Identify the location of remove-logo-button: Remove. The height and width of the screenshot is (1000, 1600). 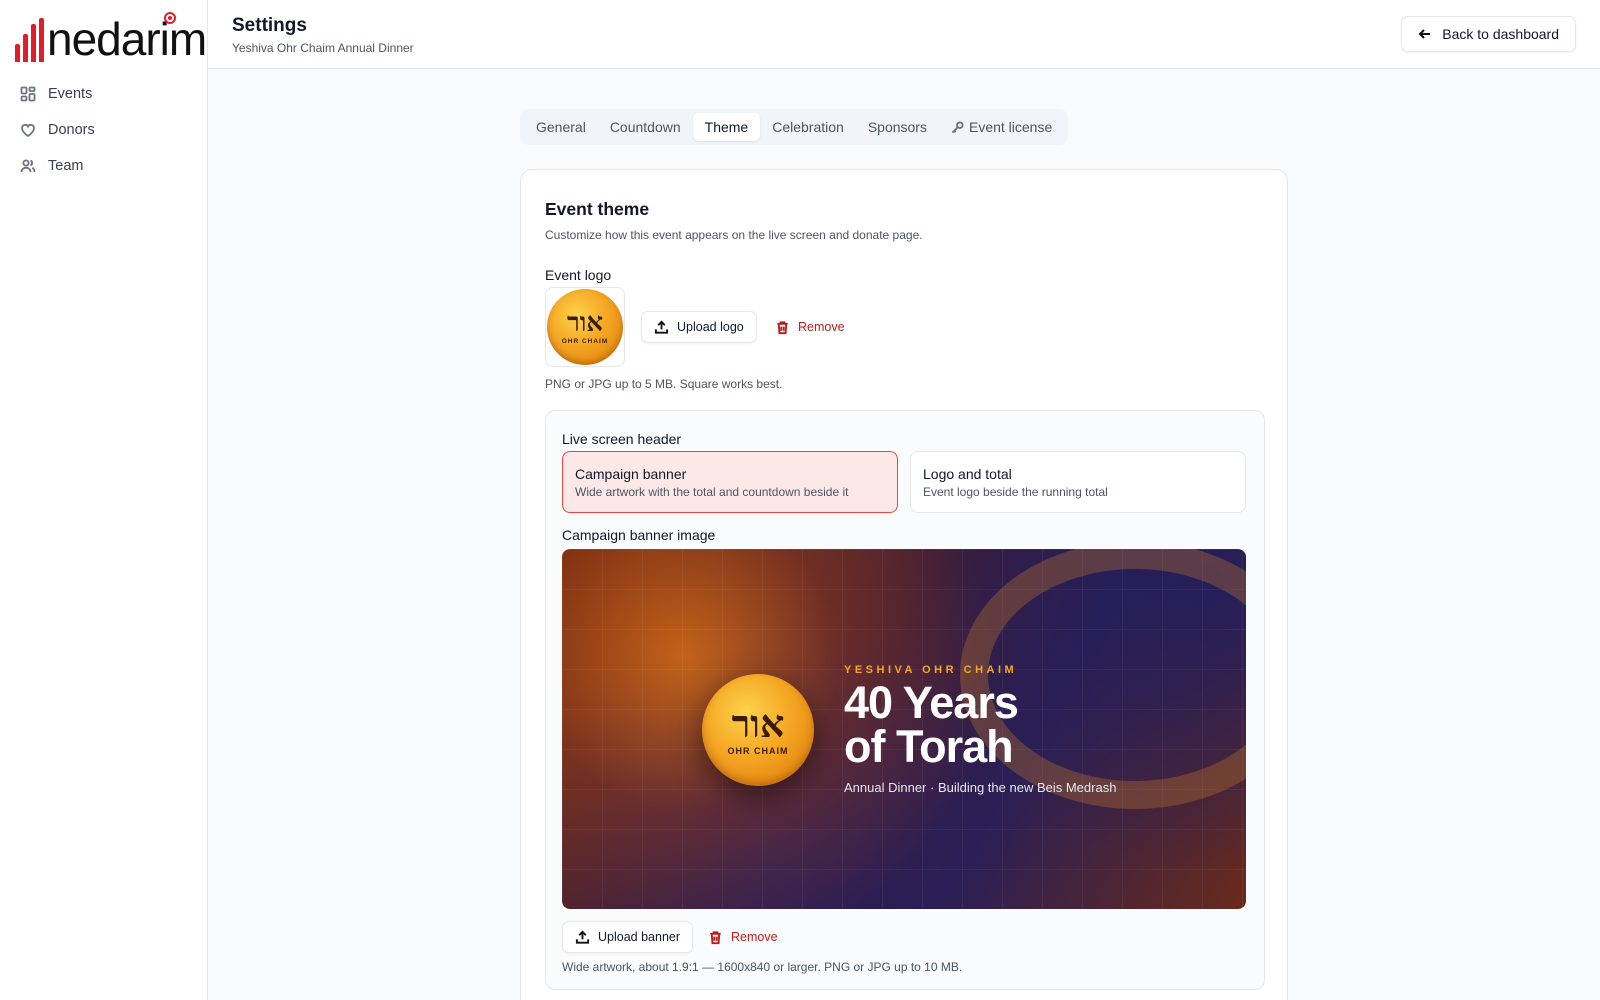
(810, 327).